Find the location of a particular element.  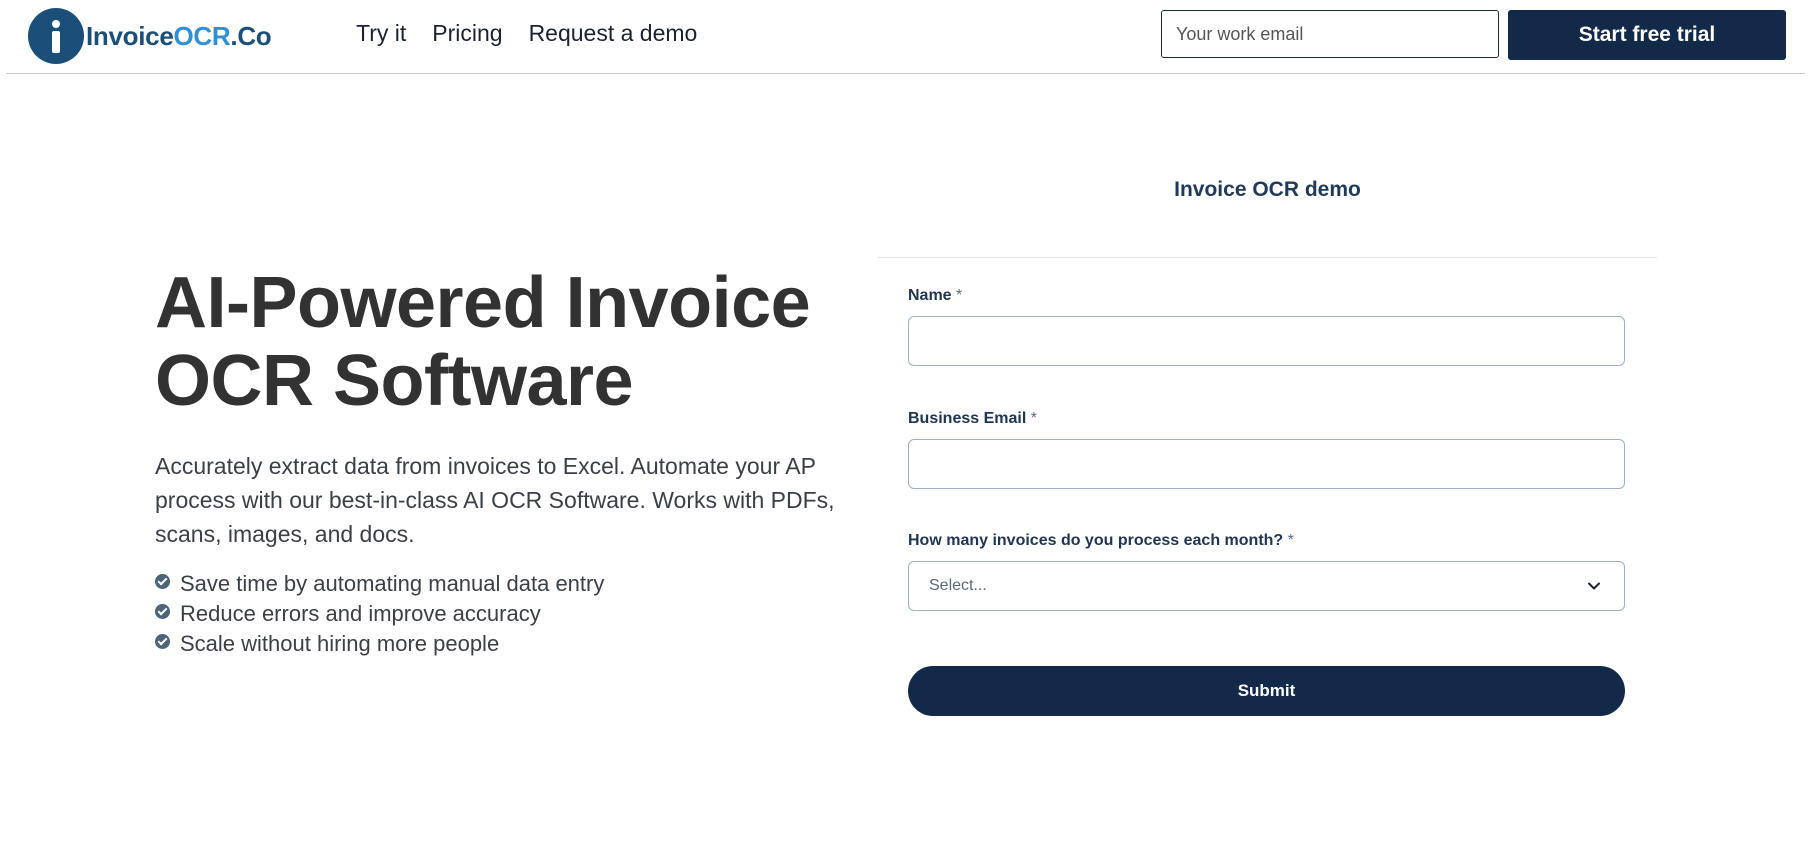

brand-name-part2: OCR is located at coordinates (202, 35).